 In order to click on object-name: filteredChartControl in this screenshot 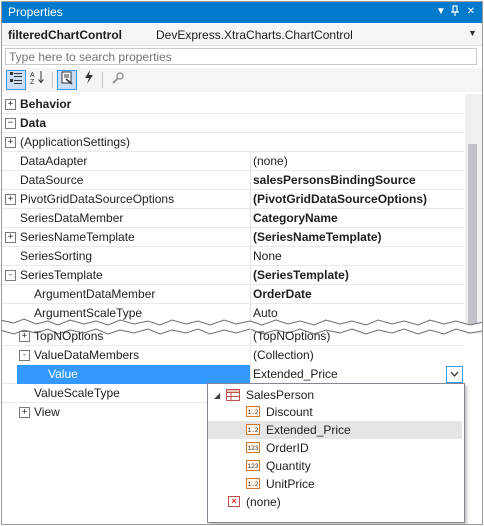, I will do `click(65, 35)`.